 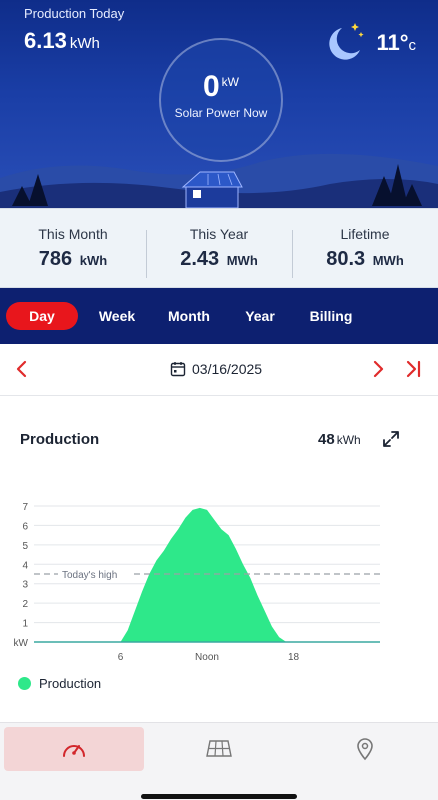 What do you see at coordinates (25, 565) in the screenshot?
I see `y-tick-label: 4` at bounding box center [25, 565].